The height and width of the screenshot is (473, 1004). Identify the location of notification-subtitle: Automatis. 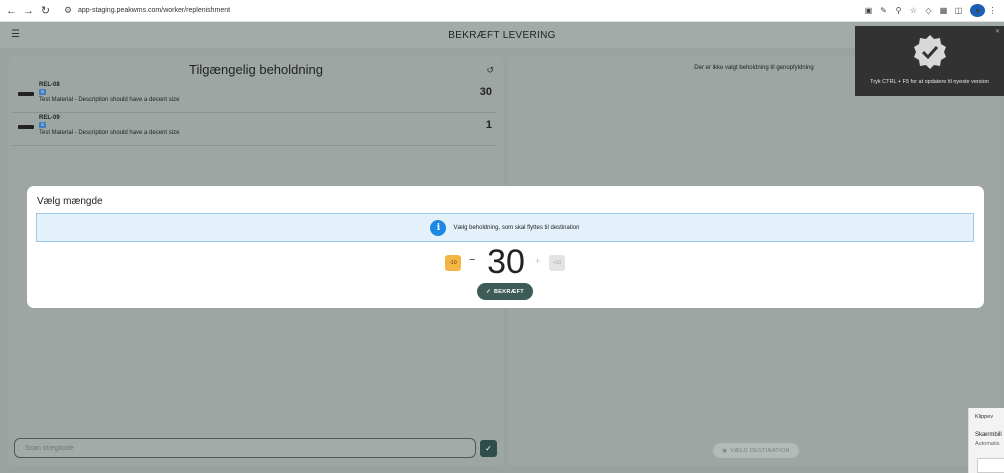
(987, 444).